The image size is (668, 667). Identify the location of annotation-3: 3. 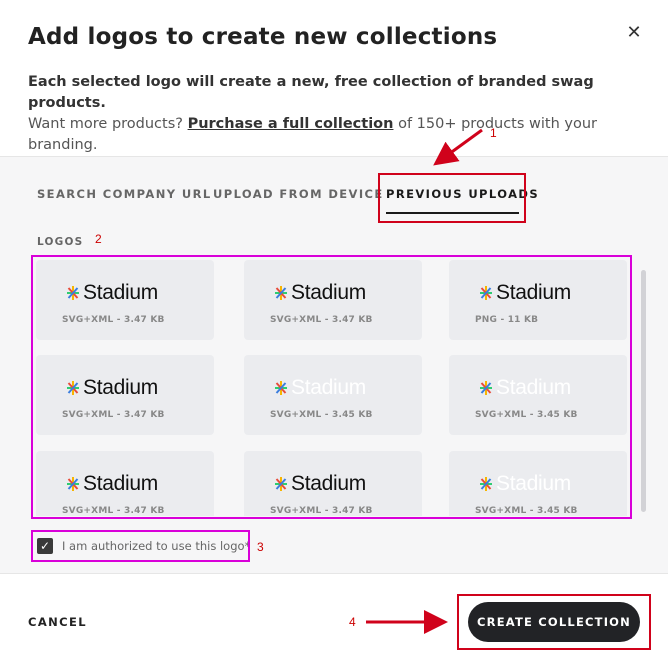
(260, 547).